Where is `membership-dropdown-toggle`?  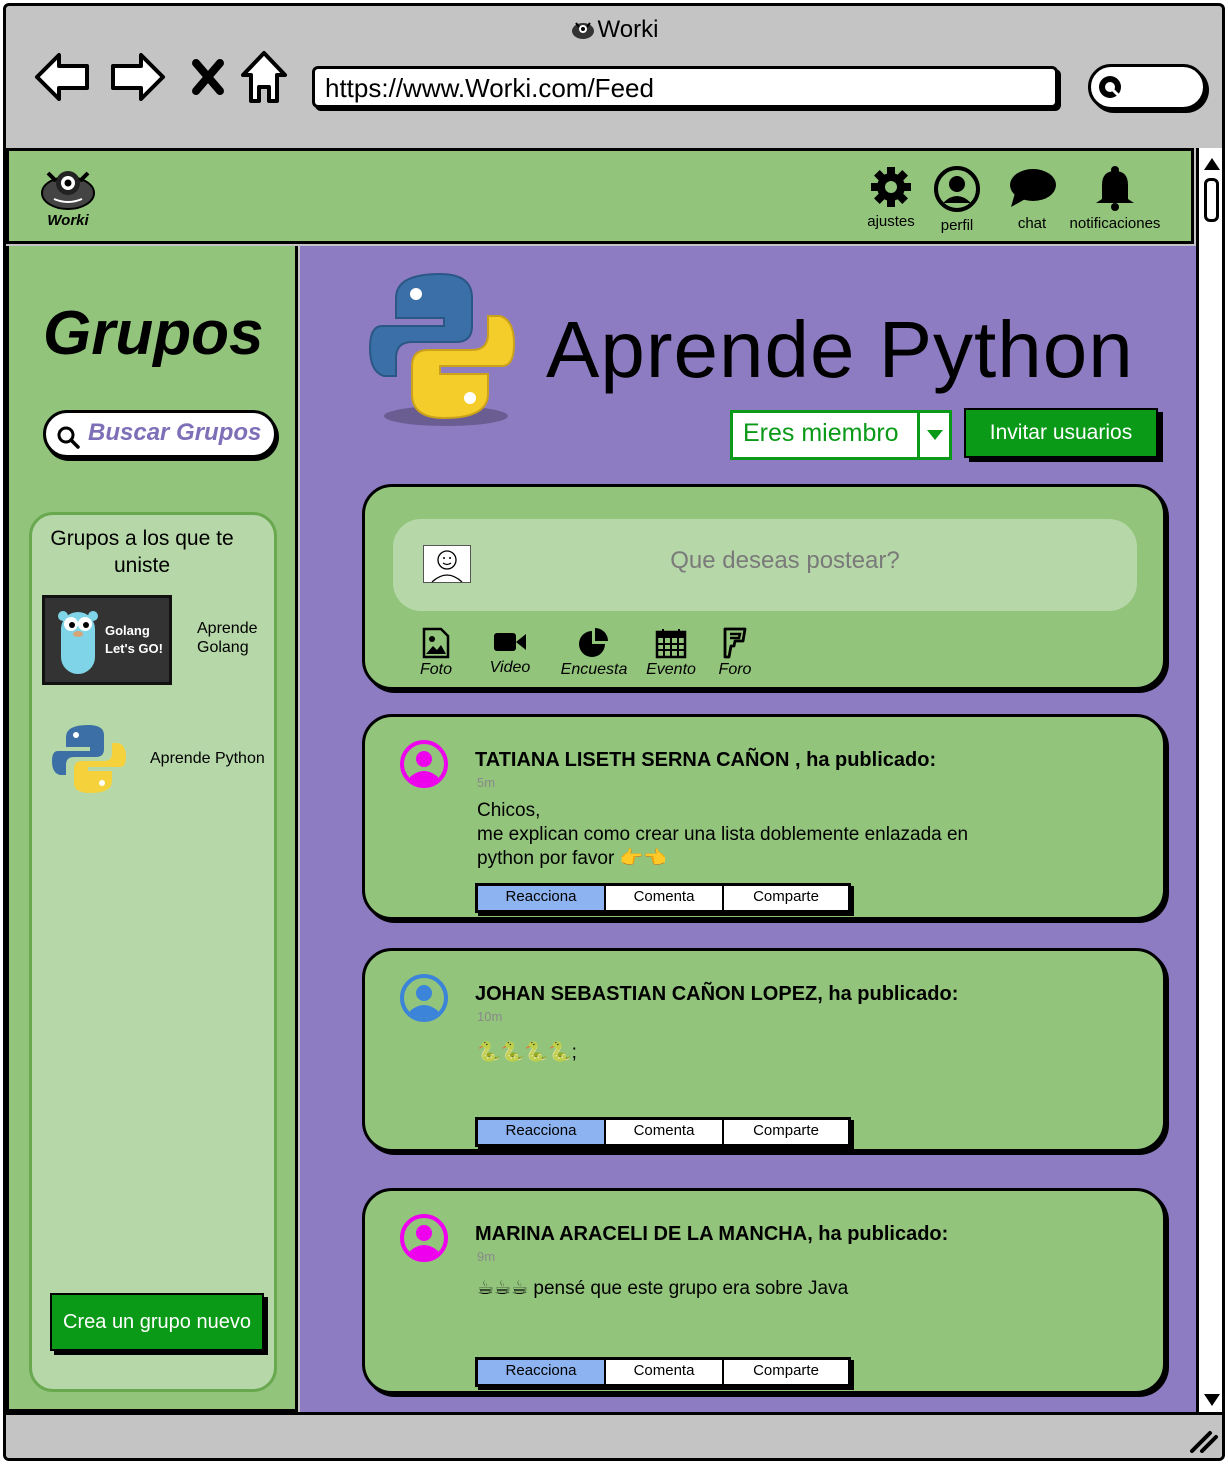
membership-dropdown-toggle is located at coordinates (933, 435).